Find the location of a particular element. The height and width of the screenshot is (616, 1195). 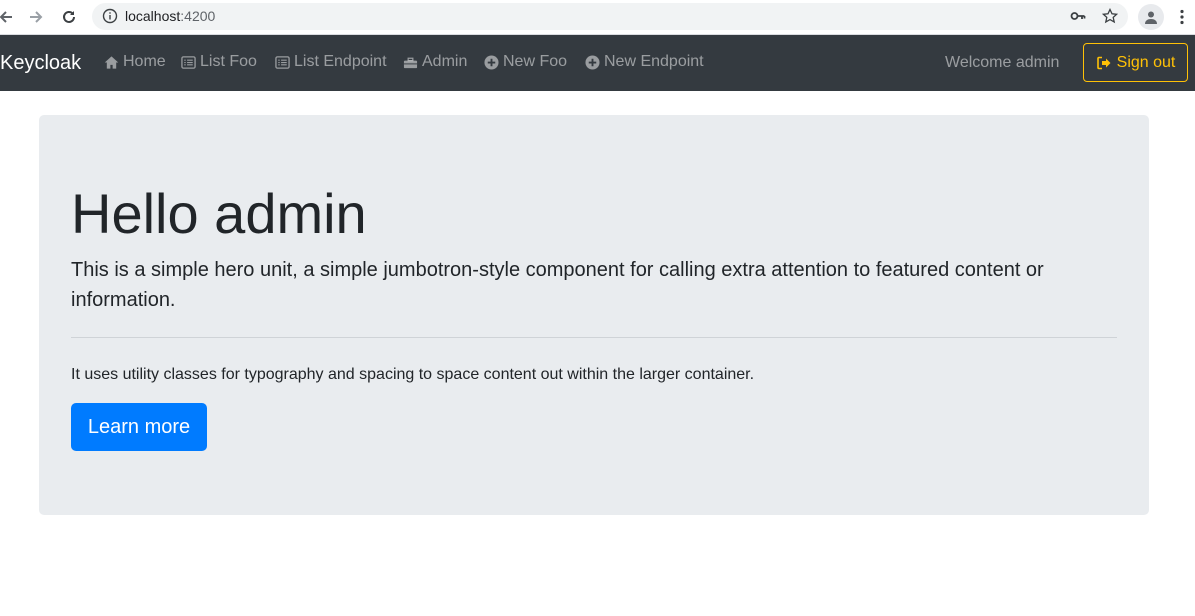

nav-link-label: Home is located at coordinates (144, 61).